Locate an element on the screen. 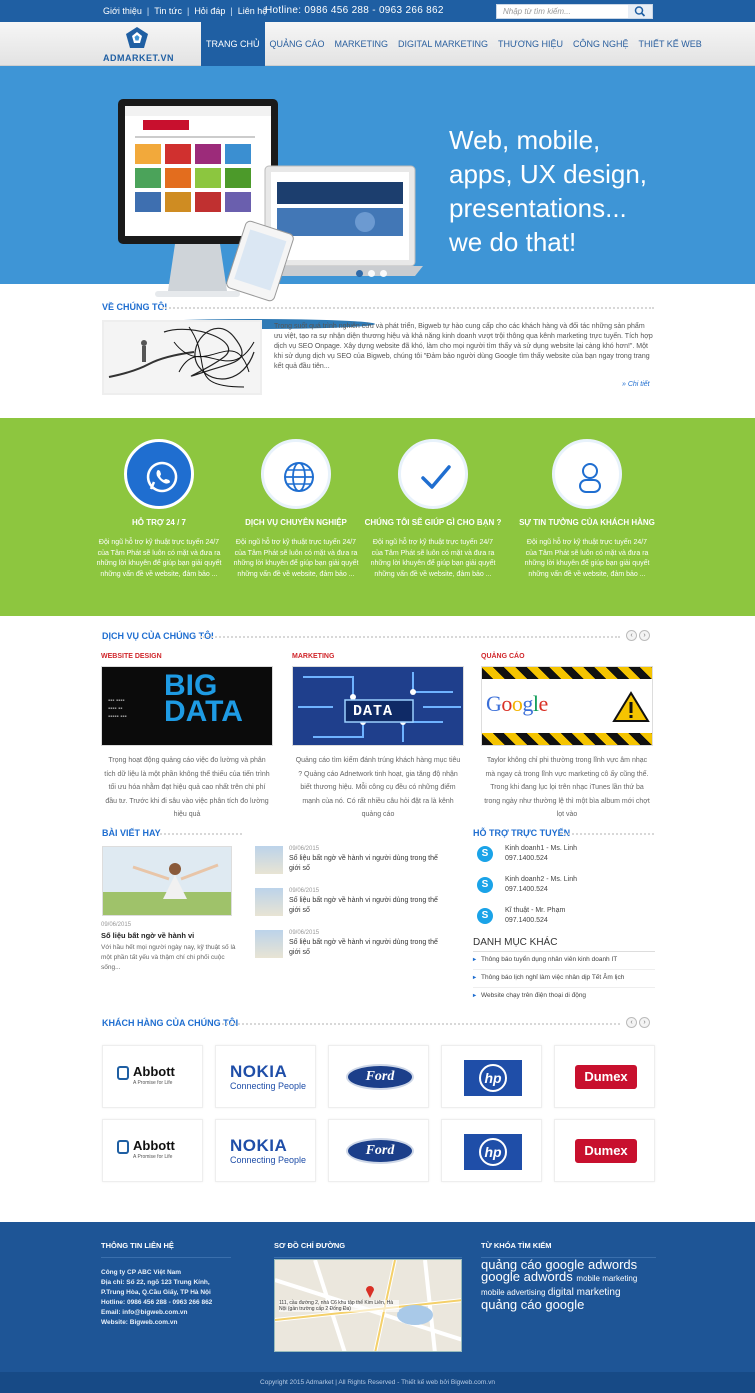 The width and height of the screenshot is (755, 1393). top-link-about: Giới thiệu is located at coordinates (122, 11).